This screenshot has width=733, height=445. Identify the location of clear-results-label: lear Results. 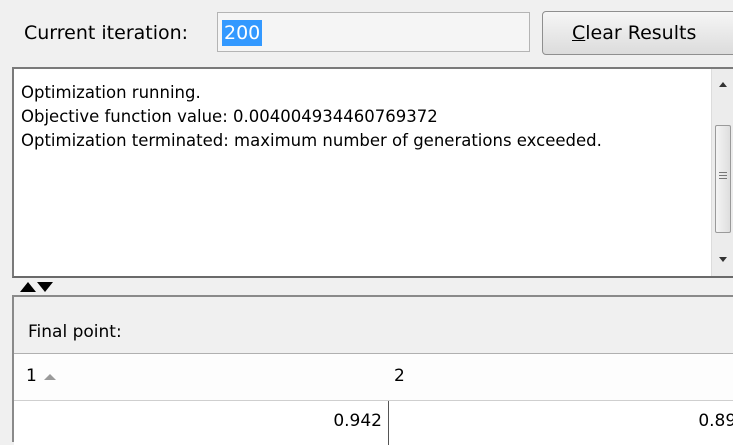
(641, 33).